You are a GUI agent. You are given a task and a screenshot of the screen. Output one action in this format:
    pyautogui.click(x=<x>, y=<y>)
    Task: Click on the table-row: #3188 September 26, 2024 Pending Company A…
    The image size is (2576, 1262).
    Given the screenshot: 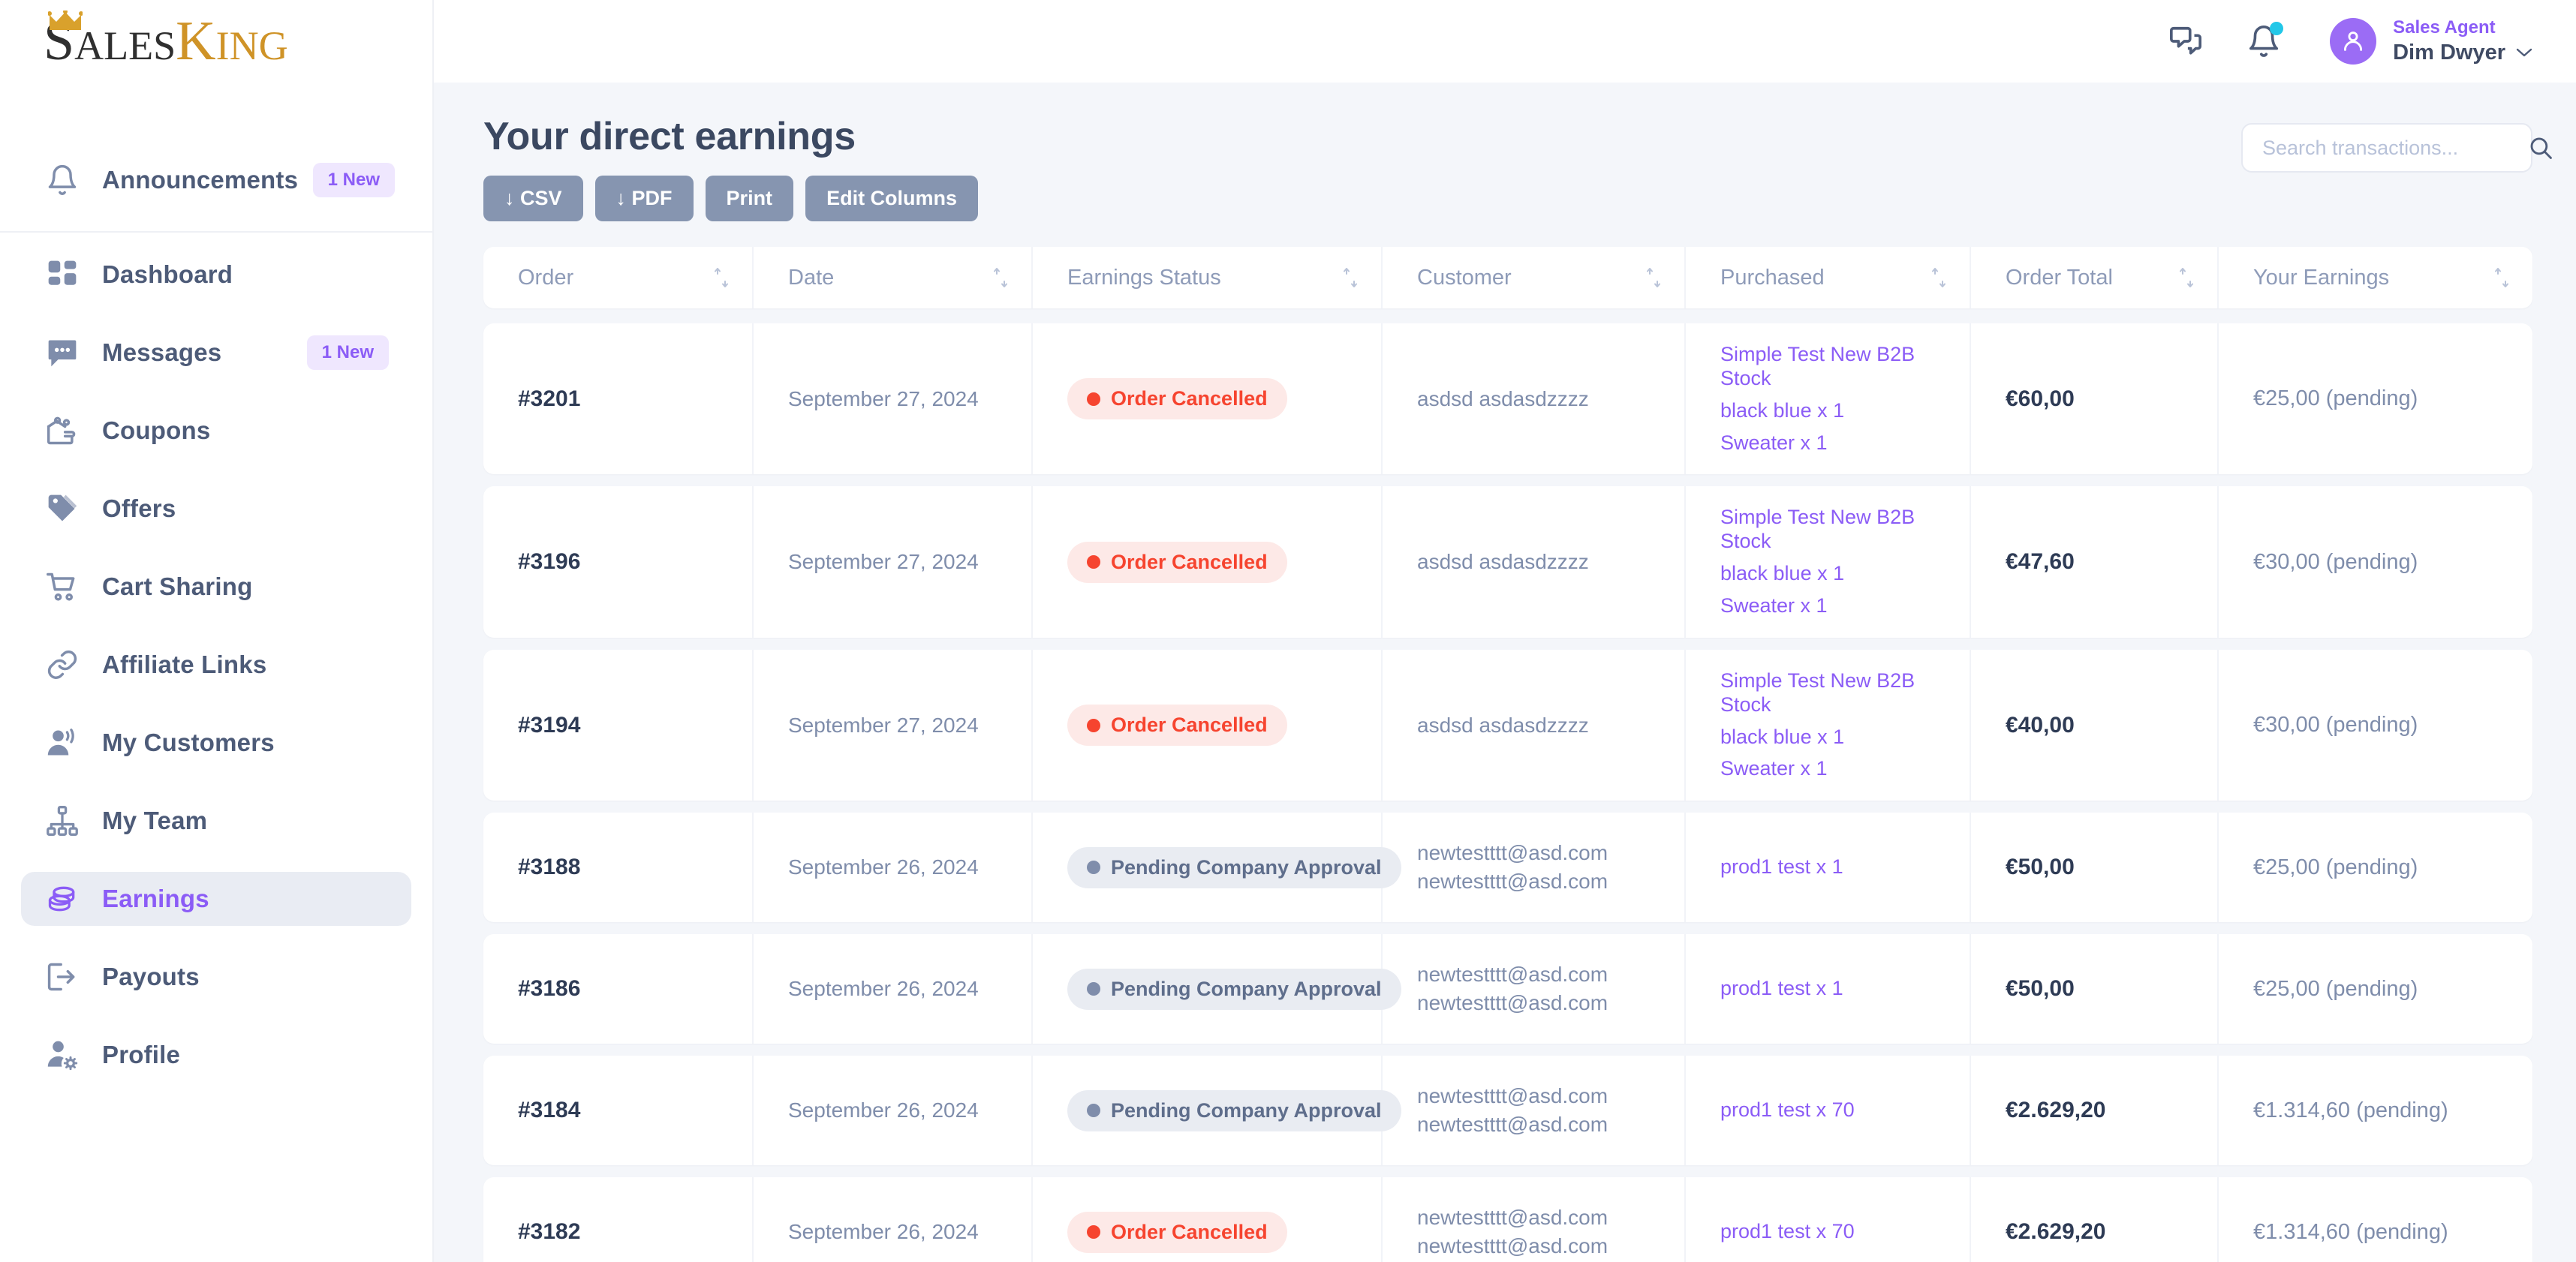 What is the action you would take?
    pyautogui.click(x=1507, y=868)
    